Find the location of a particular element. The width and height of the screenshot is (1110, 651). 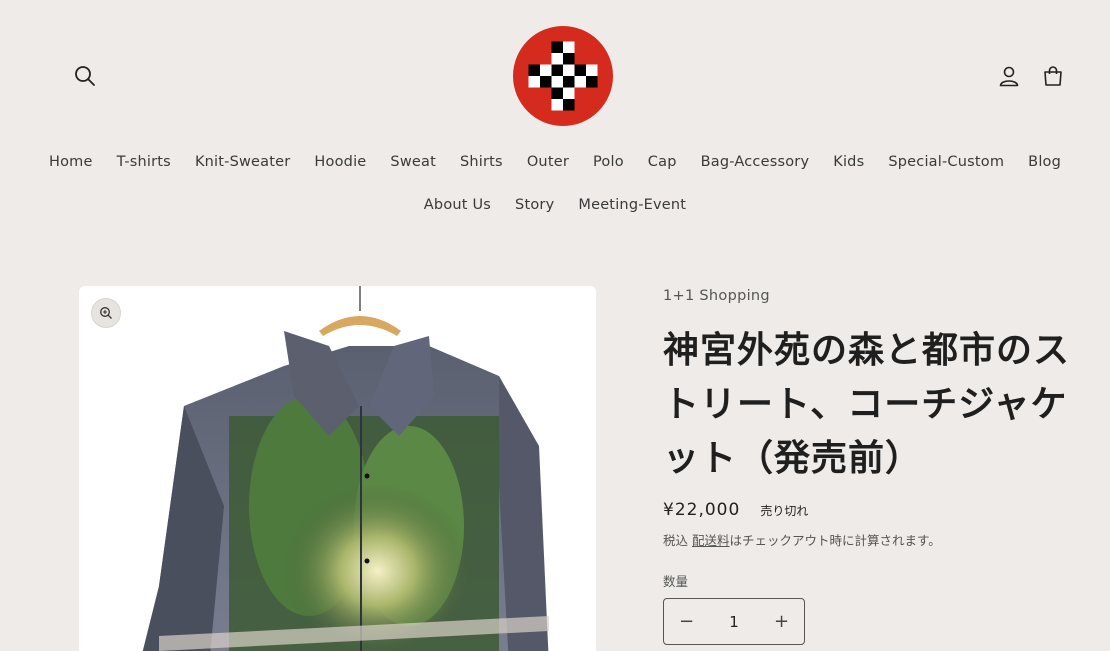

cart-button is located at coordinates (1053, 76).